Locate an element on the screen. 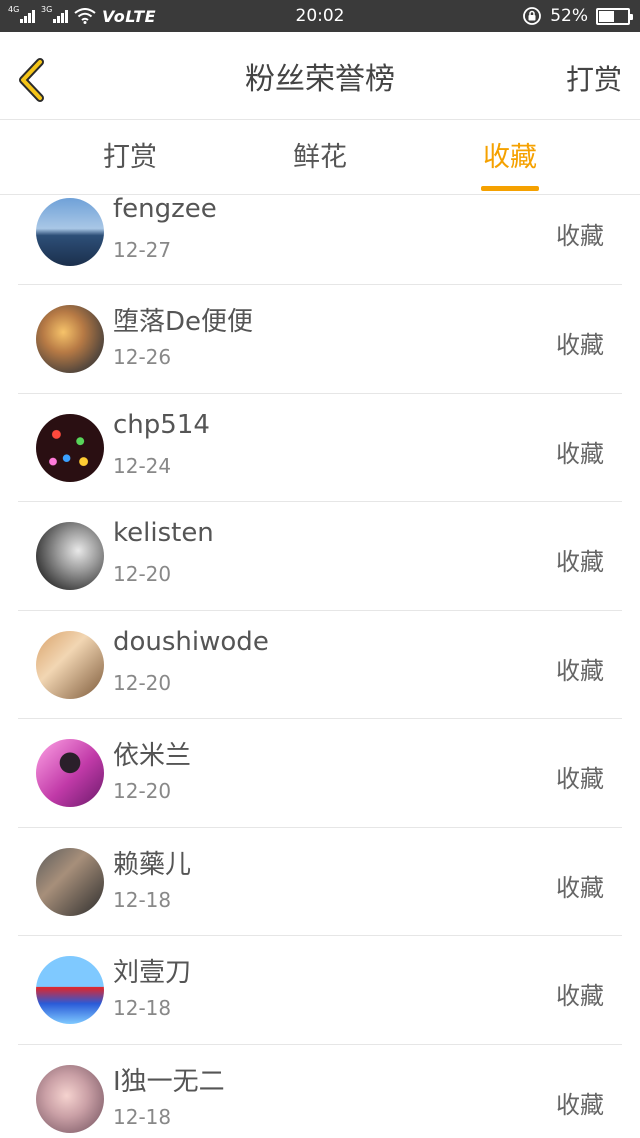 This screenshot has height=1138, width=640. user-name: I独一无二 is located at coordinates (169, 1081).